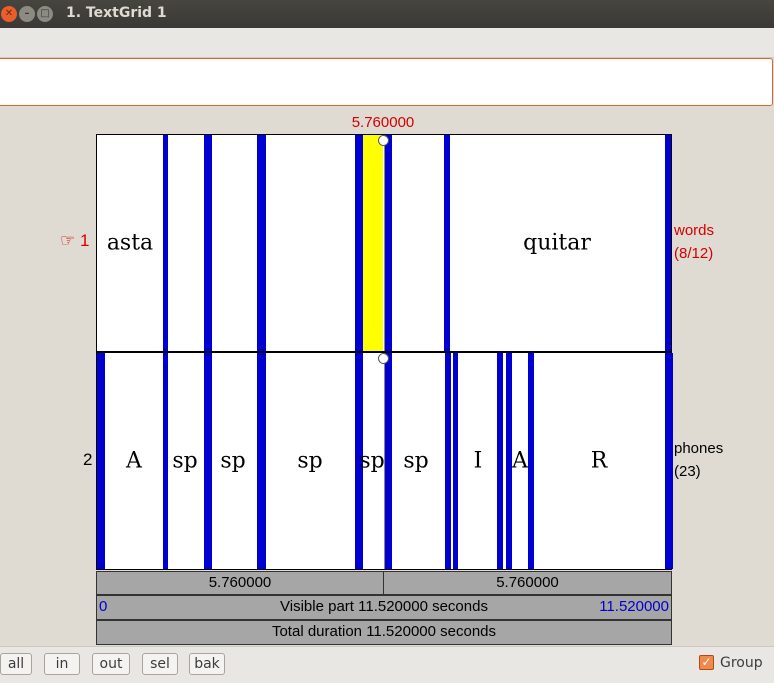 The height and width of the screenshot is (683, 774). Describe the element at coordinates (634, 606) in the screenshot. I see `visible-end-time: 11.520000` at that location.